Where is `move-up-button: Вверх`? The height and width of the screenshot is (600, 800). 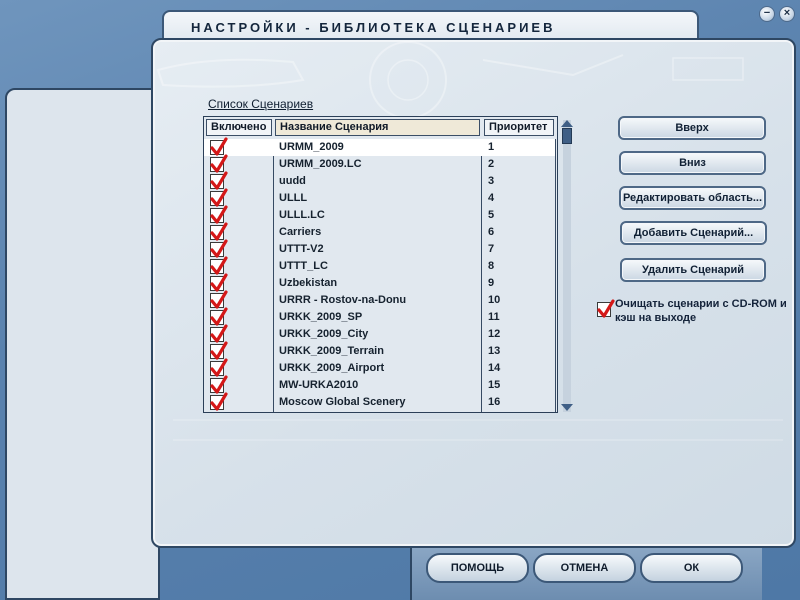 move-up-button: Вверх is located at coordinates (692, 128).